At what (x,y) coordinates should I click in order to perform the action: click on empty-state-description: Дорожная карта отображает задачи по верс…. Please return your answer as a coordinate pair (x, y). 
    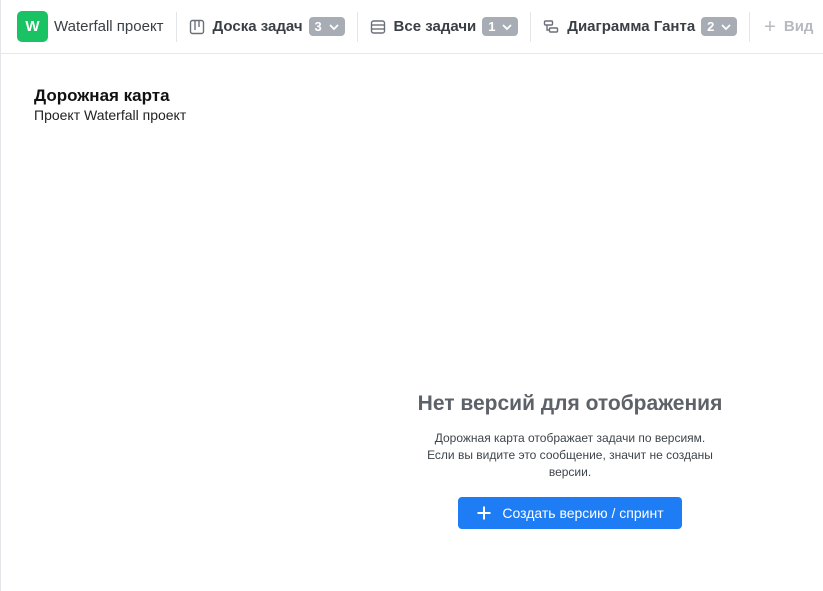
    Looking at the image, I should click on (570, 455).